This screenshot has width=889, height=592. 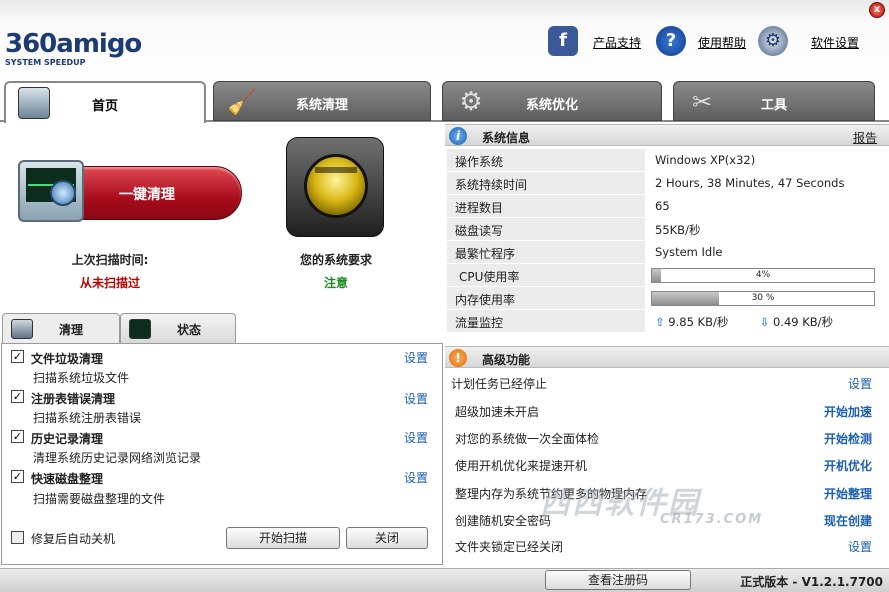 I want to click on product-support-link: 产品支持, so click(x=617, y=42).